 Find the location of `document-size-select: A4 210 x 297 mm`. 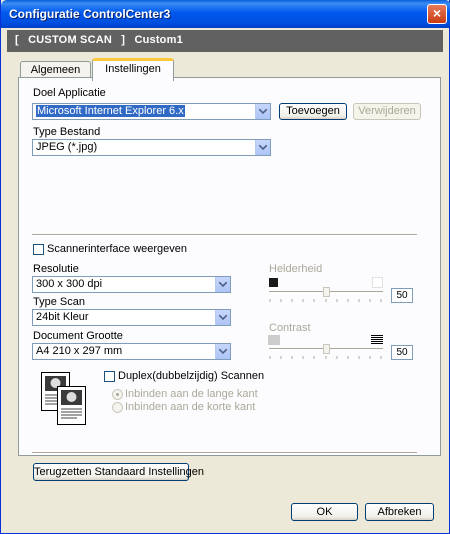

document-size-select: A4 210 x 297 mm is located at coordinates (131, 351).